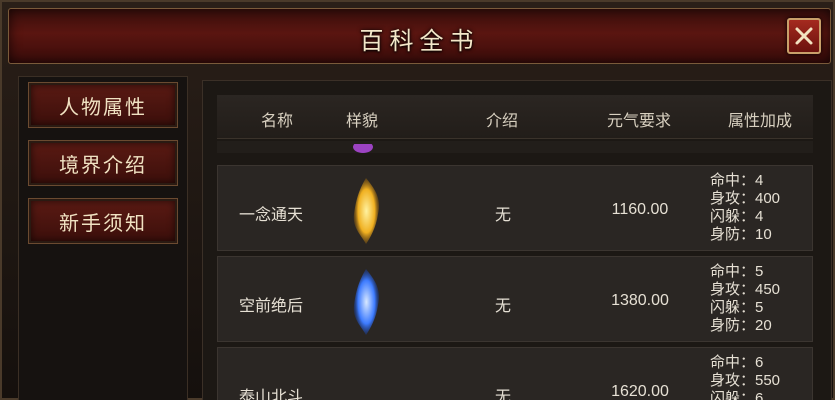 The height and width of the screenshot is (400, 835). Describe the element at coordinates (501, 121) in the screenshot. I see `header-intro: 介绍` at that location.